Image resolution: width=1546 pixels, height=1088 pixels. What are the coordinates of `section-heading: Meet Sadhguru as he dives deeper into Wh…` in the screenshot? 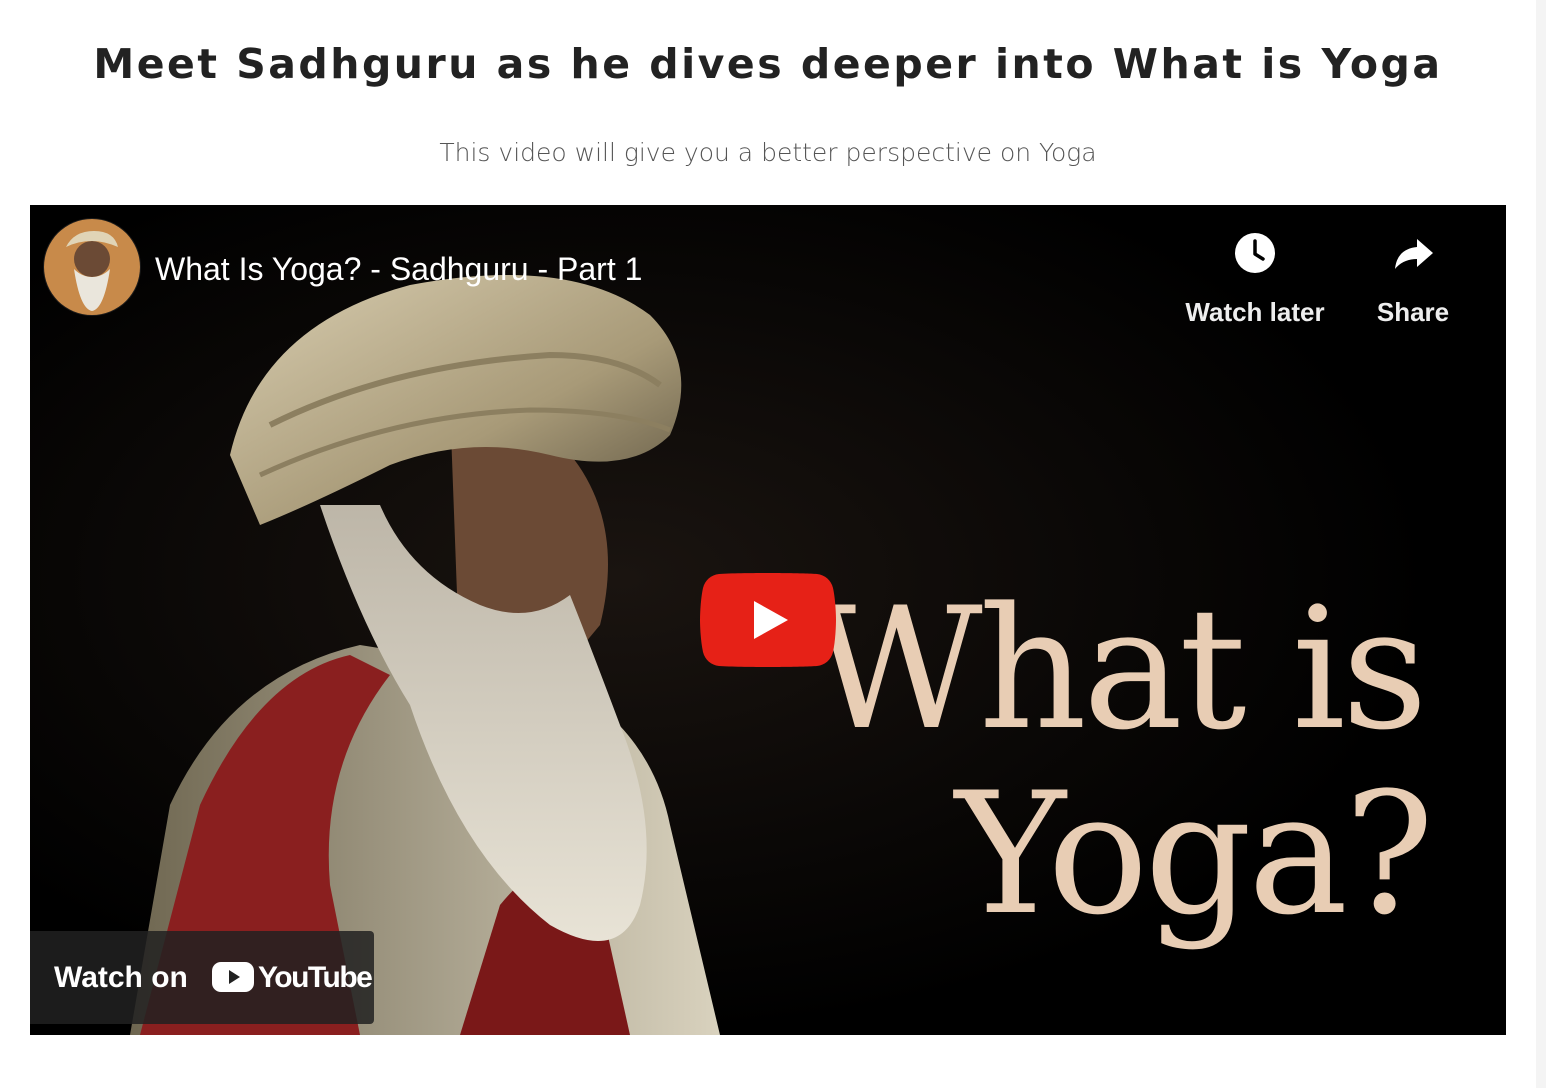 It's located at (768, 64).